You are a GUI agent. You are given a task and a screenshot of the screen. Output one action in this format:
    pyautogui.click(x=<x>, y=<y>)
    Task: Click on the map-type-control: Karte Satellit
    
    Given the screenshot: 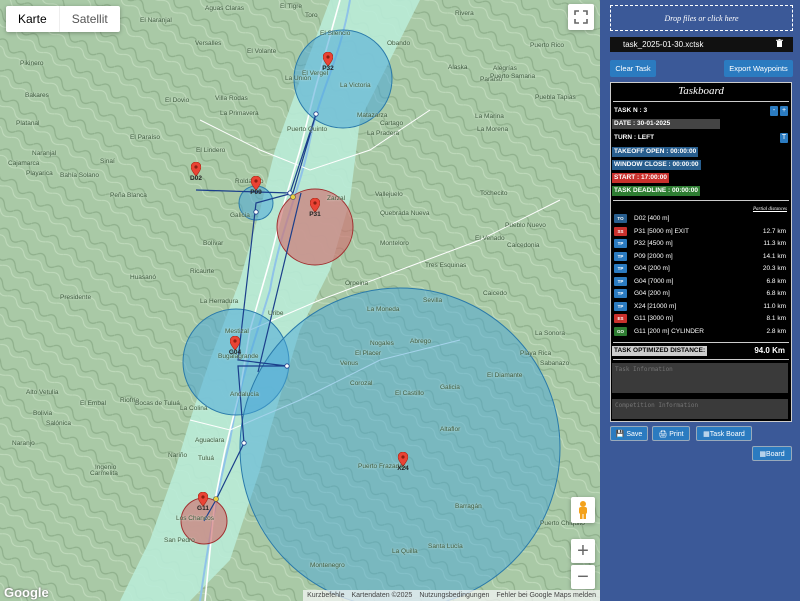 What is the action you would take?
    pyautogui.click(x=63, y=19)
    